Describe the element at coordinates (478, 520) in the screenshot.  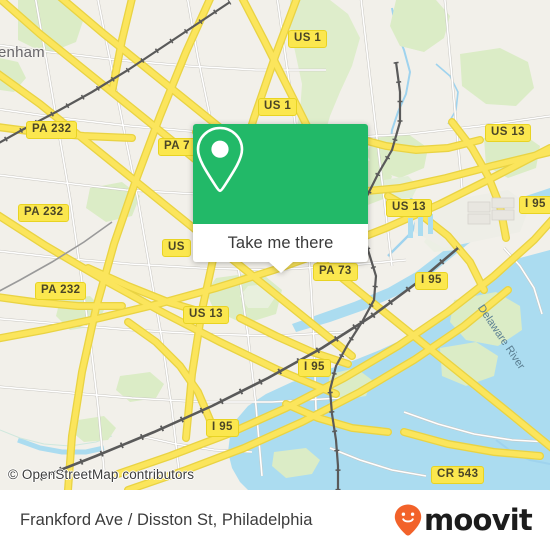
I see `moovit-wordmark: moovit` at that location.